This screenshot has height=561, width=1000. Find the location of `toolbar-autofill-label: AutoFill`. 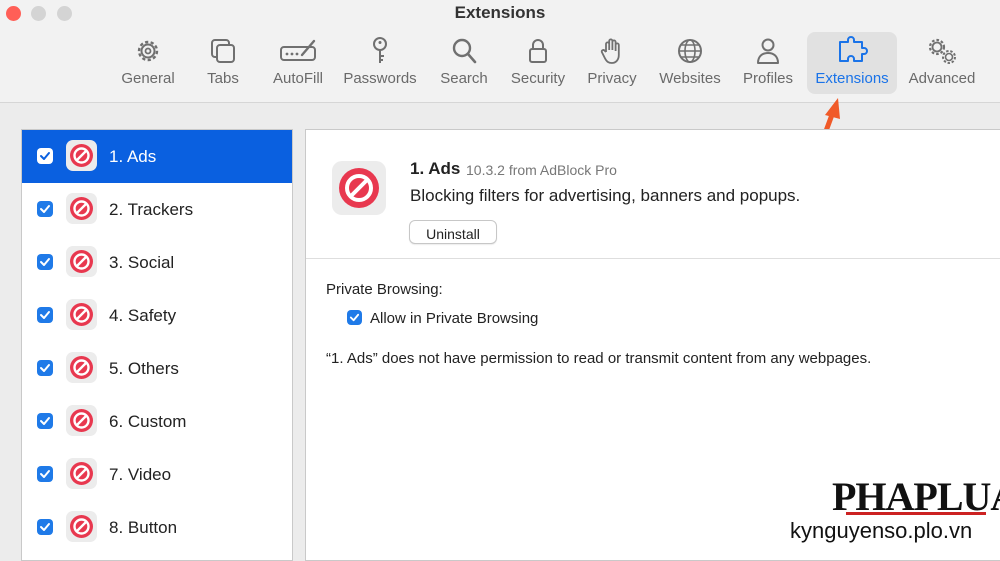

toolbar-autofill-label: AutoFill is located at coordinates (298, 78).